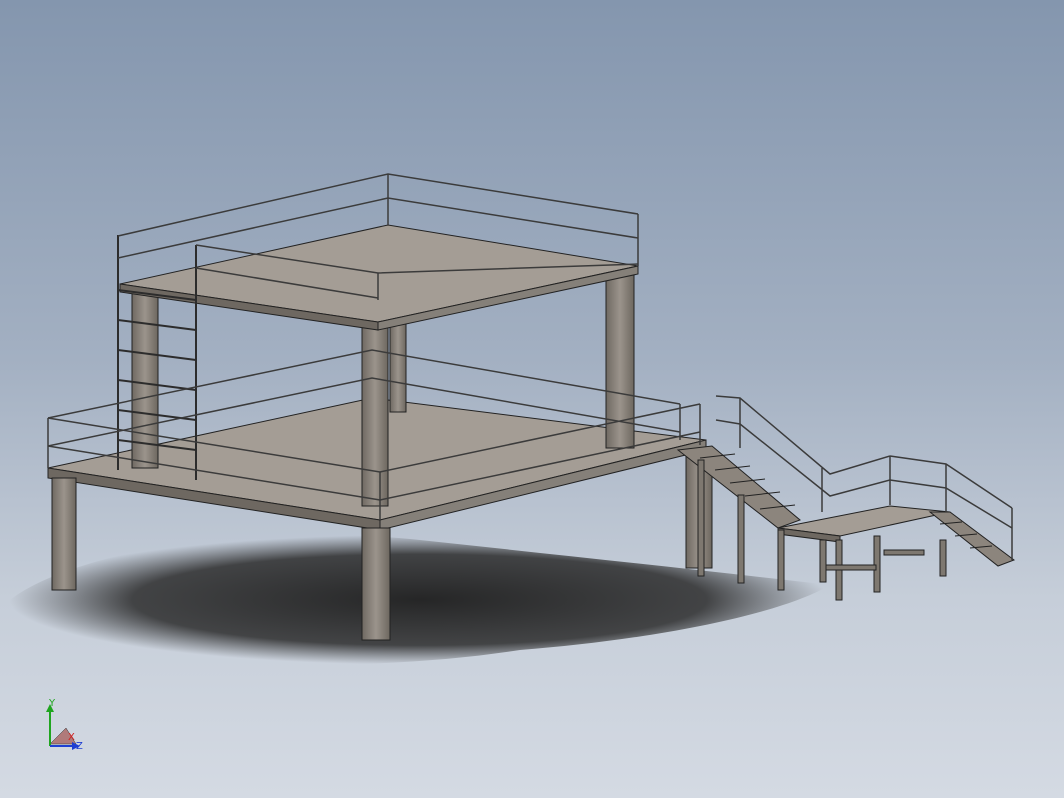 Image resolution: width=1064 pixels, height=798 pixels. What do you see at coordinates (398, 367) in the screenshot?
I see `upper-column-rear-right` at bounding box center [398, 367].